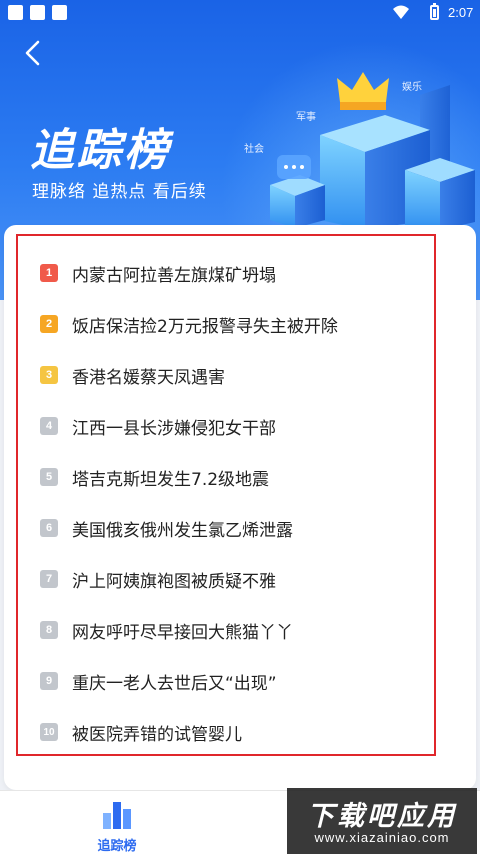  I want to click on list-item: 10 被医院弄错的试管婴儿, so click(230, 732).